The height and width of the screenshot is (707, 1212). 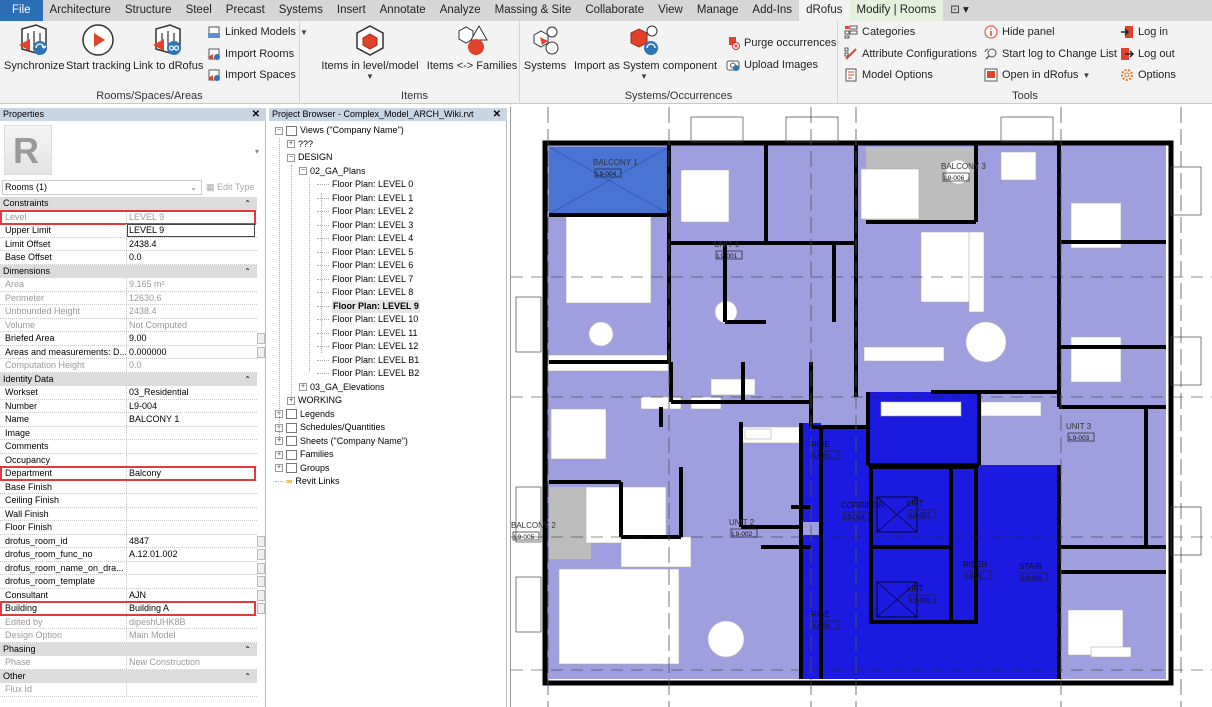 I want to click on property-value: 4847, so click(x=192, y=541).